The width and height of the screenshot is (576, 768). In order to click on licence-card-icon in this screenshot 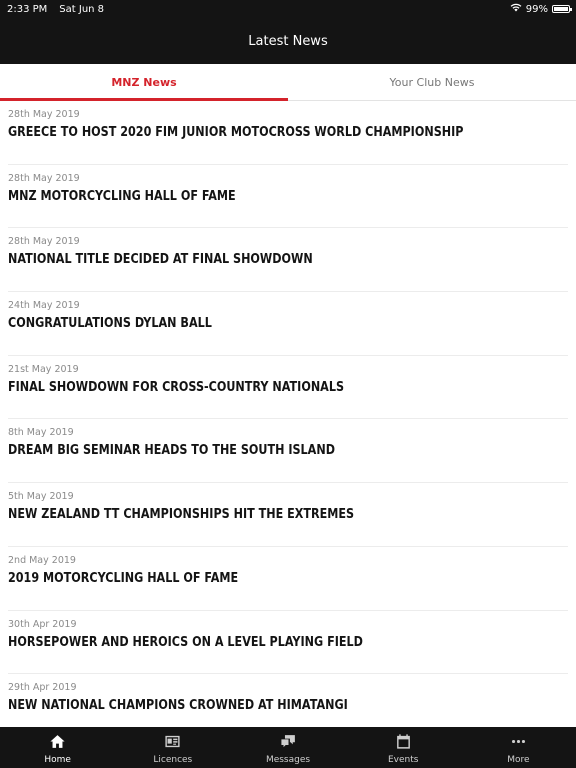, I will do `click(172, 743)`.